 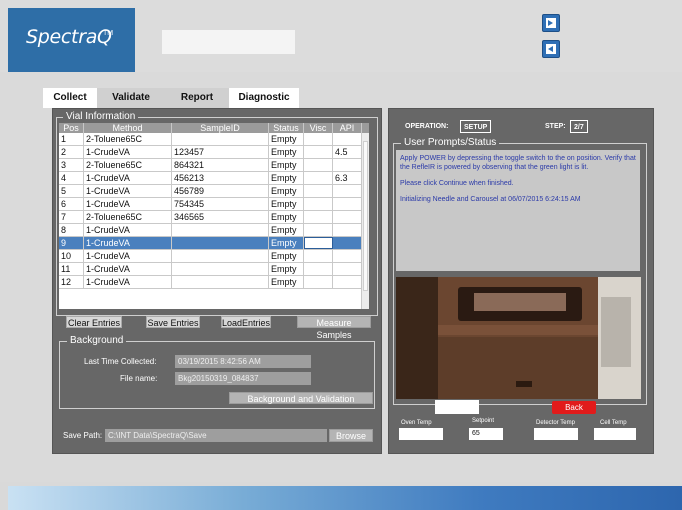 I want to click on cell-pos: 7, so click(x=71, y=217).